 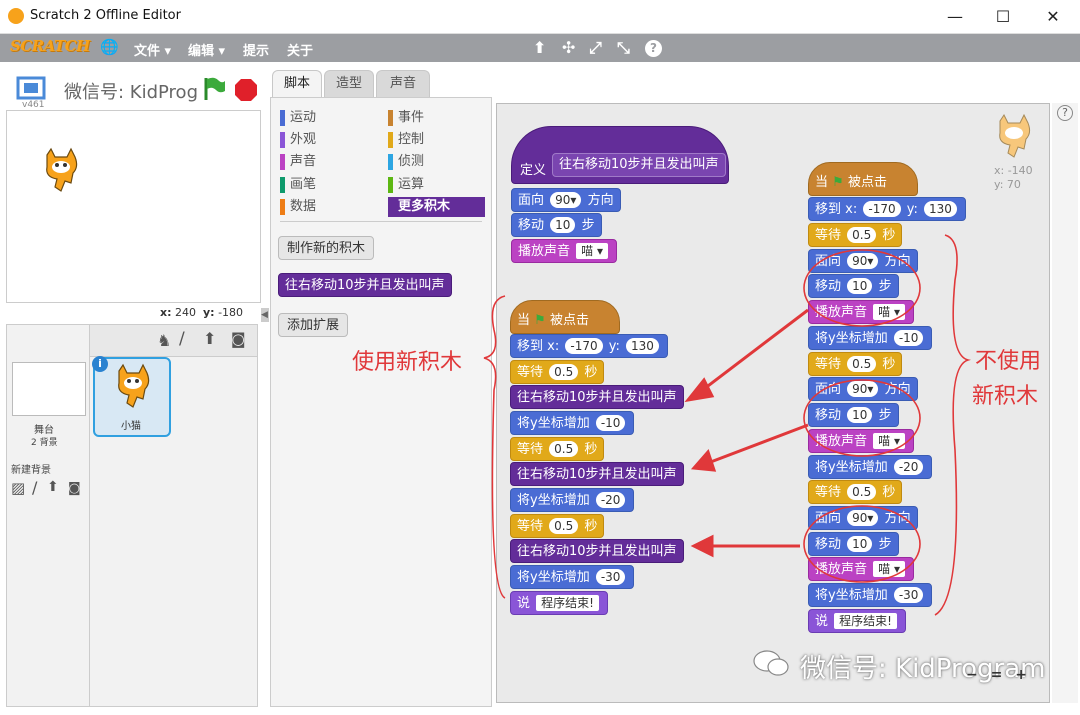 What do you see at coordinates (407, 362) in the screenshot?
I see `note-use-new-block: 使用新积木` at bounding box center [407, 362].